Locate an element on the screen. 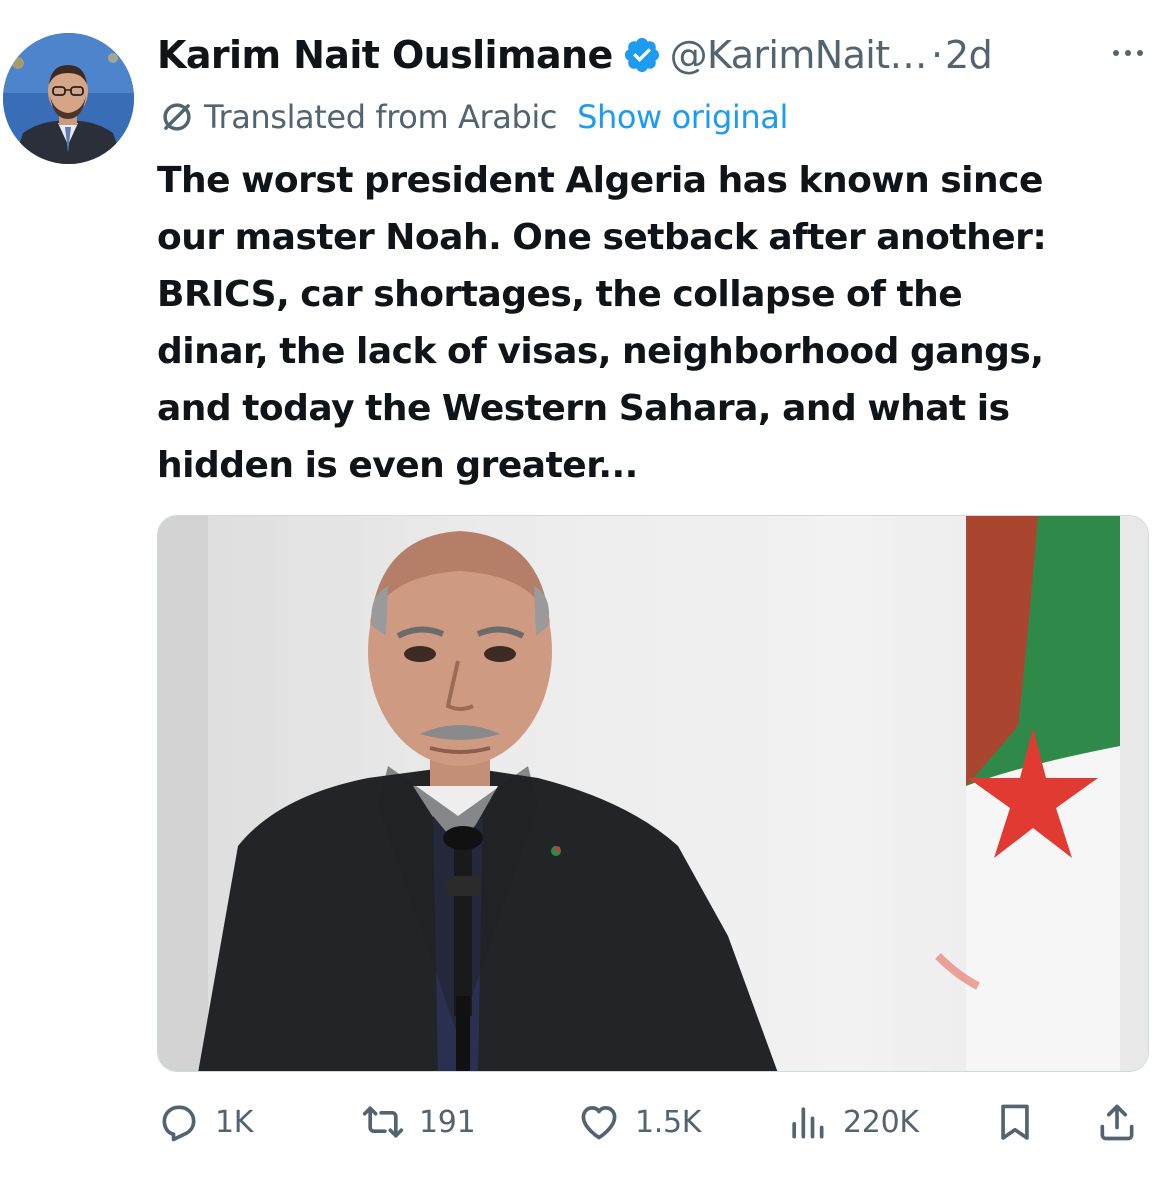  share-icon is located at coordinates (1117, 1122).